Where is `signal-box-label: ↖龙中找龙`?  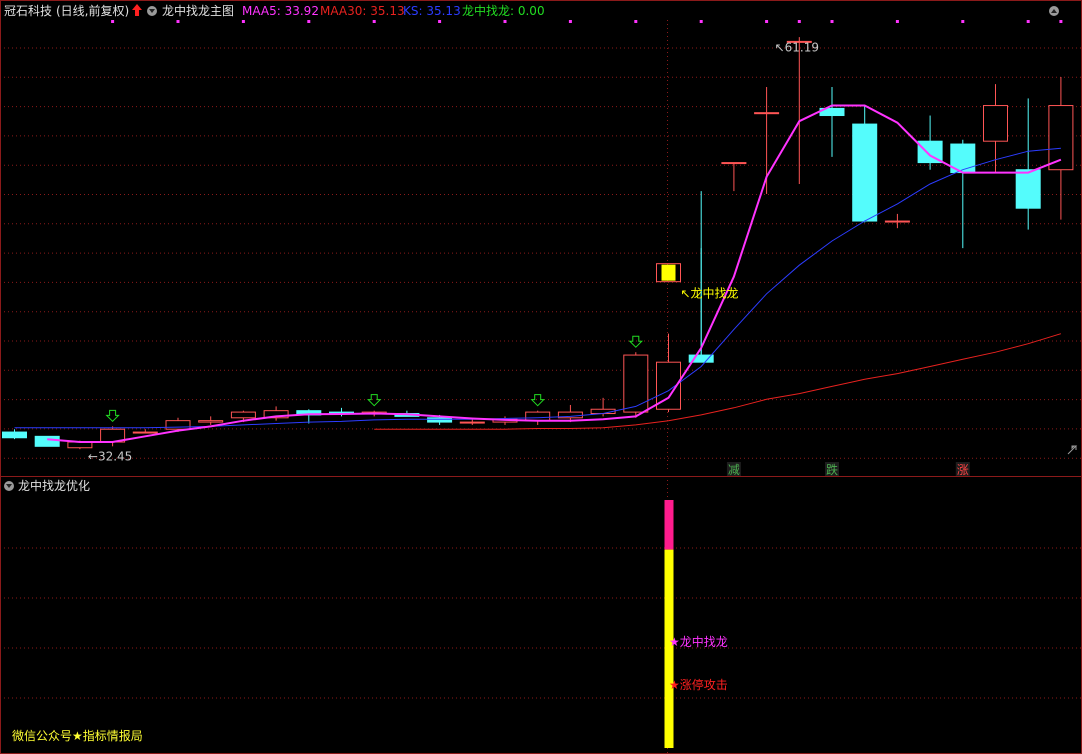 signal-box-label: ↖龙中找龙 is located at coordinates (710, 293).